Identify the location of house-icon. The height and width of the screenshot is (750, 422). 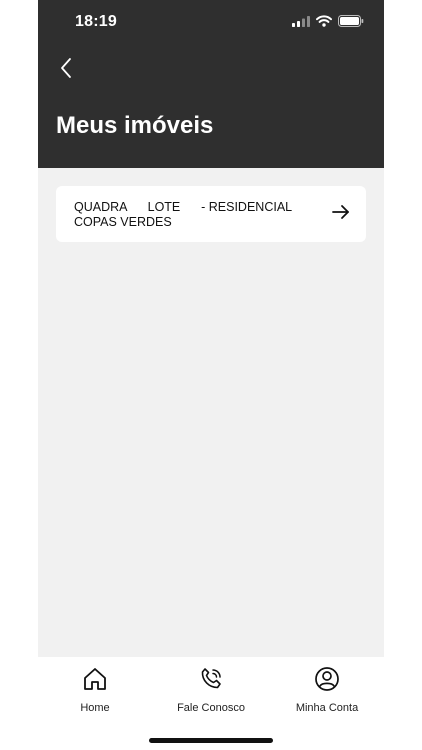
(95, 679).